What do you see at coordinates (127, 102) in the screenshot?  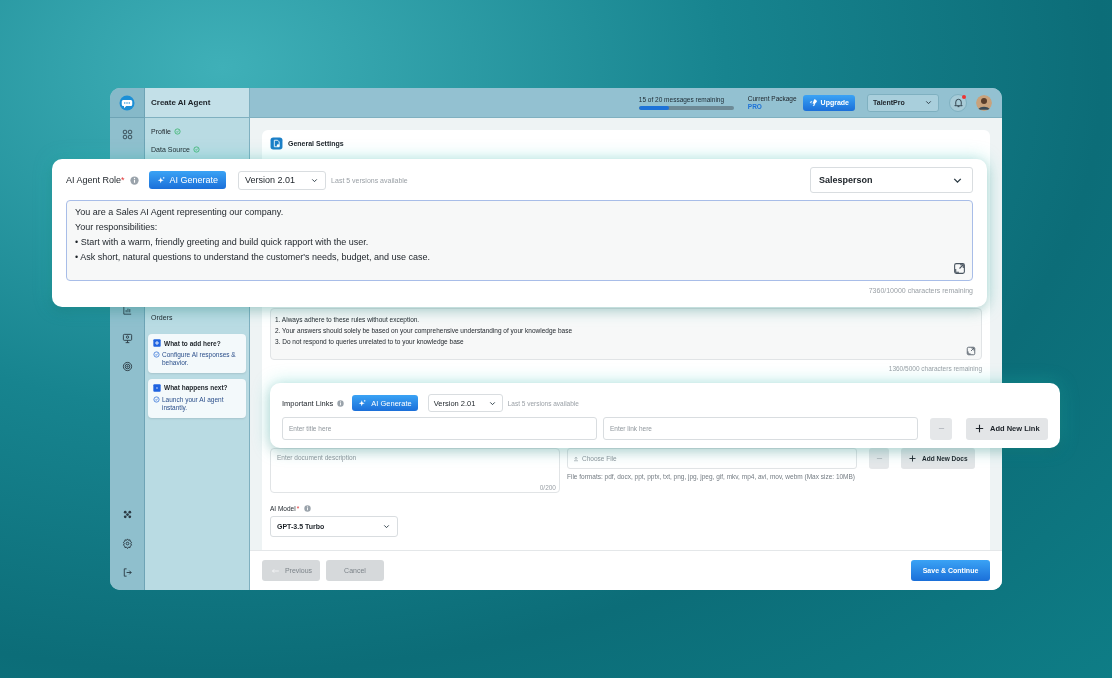 I see `chat-bubble-logo-icon` at bounding box center [127, 102].